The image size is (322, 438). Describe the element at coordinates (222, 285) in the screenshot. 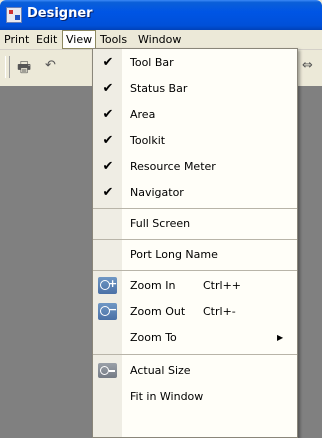

I see `menu-shortcut: Ctrl++` at that location.